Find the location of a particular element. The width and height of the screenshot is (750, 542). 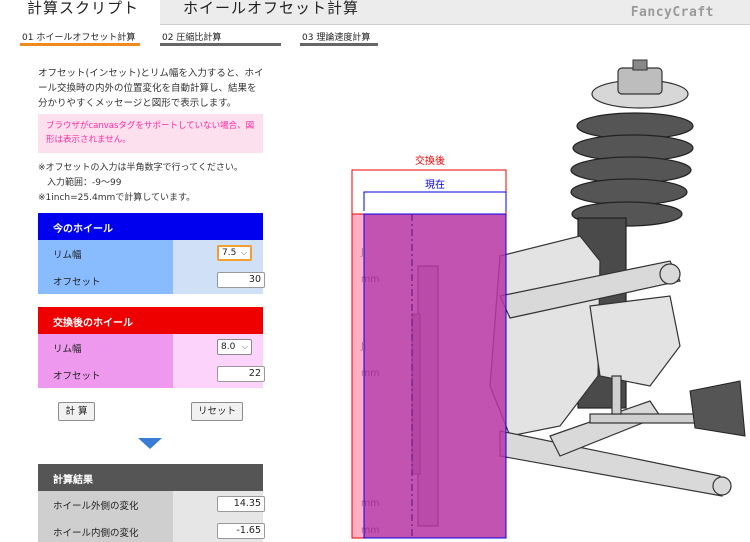

top-header: 計算スクリプト ホイールオフセット計算 FancyCraft is located at coordinates (375, 12).